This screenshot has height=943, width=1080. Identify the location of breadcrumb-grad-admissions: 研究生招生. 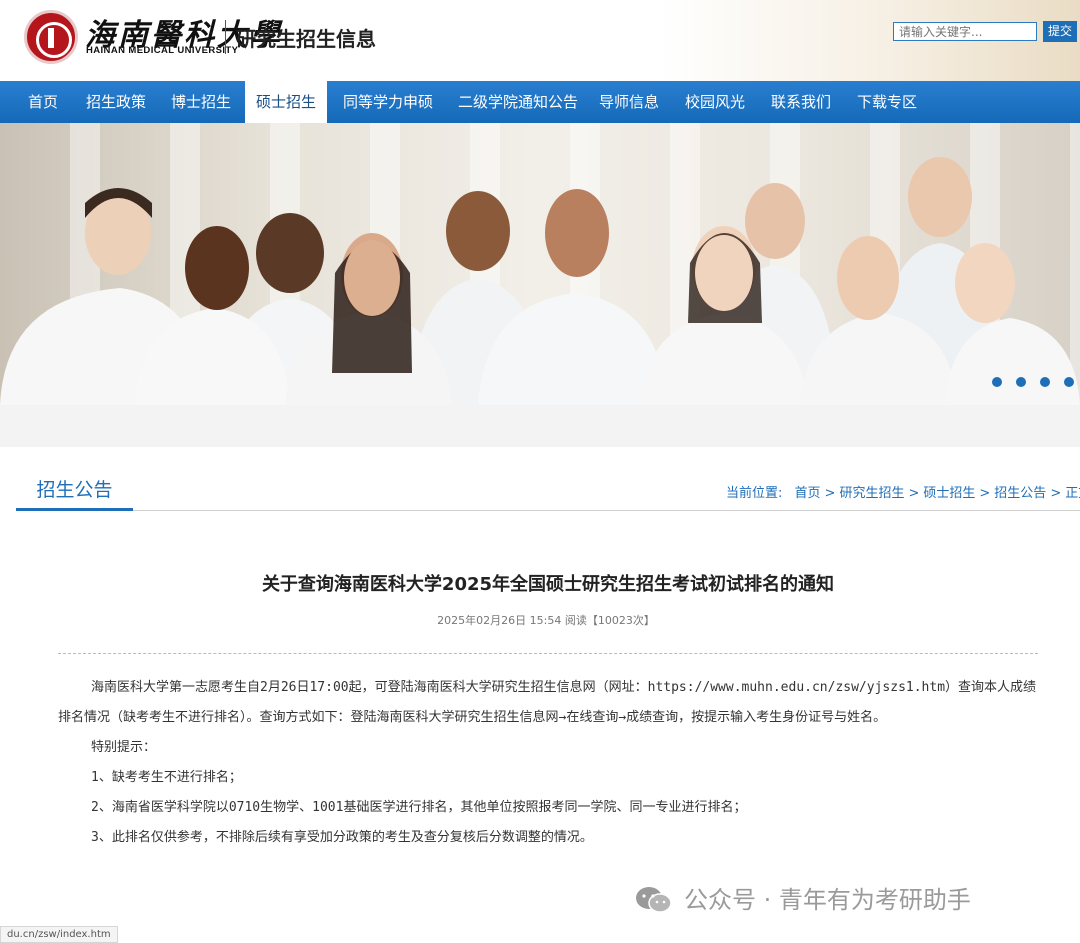
(871, 493).